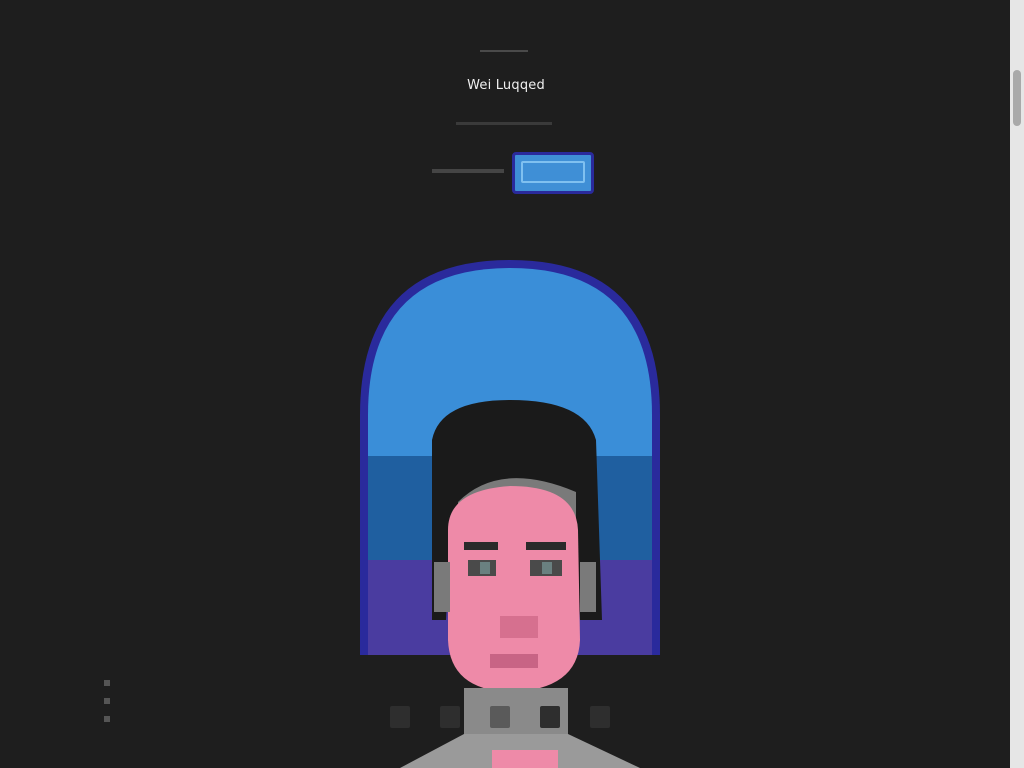 The image size is (1024, 768). I want to click on vertical-scrollbar, so click(1017, 384).